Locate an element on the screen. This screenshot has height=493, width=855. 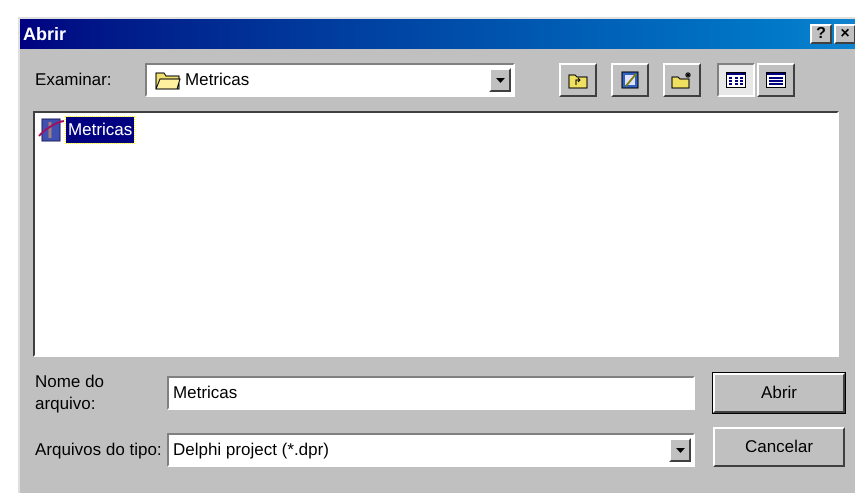
file-name-field: Metricas is located at coordinates (431, 393).